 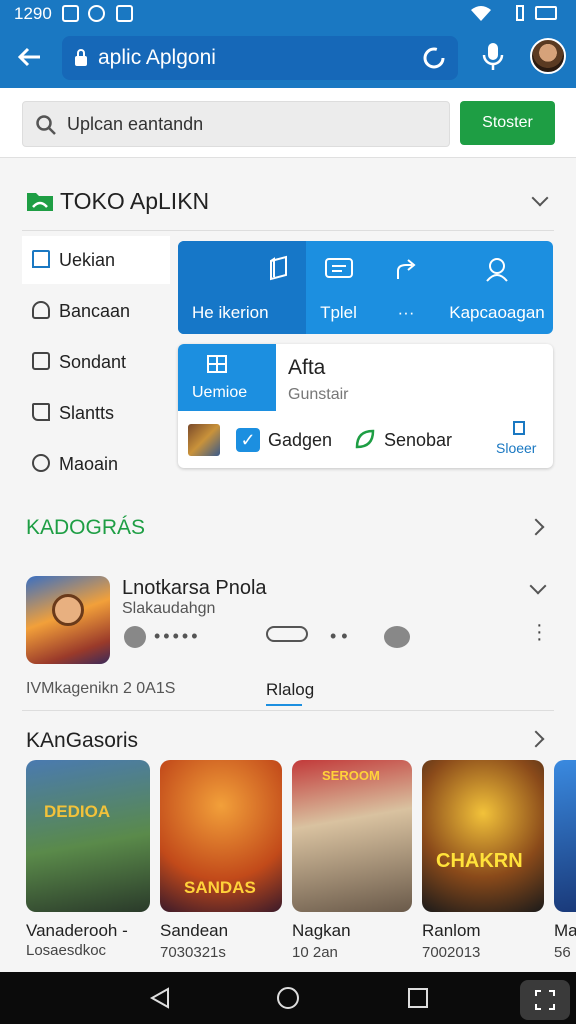 I want to click on avatar, so click(x=548, y=56).